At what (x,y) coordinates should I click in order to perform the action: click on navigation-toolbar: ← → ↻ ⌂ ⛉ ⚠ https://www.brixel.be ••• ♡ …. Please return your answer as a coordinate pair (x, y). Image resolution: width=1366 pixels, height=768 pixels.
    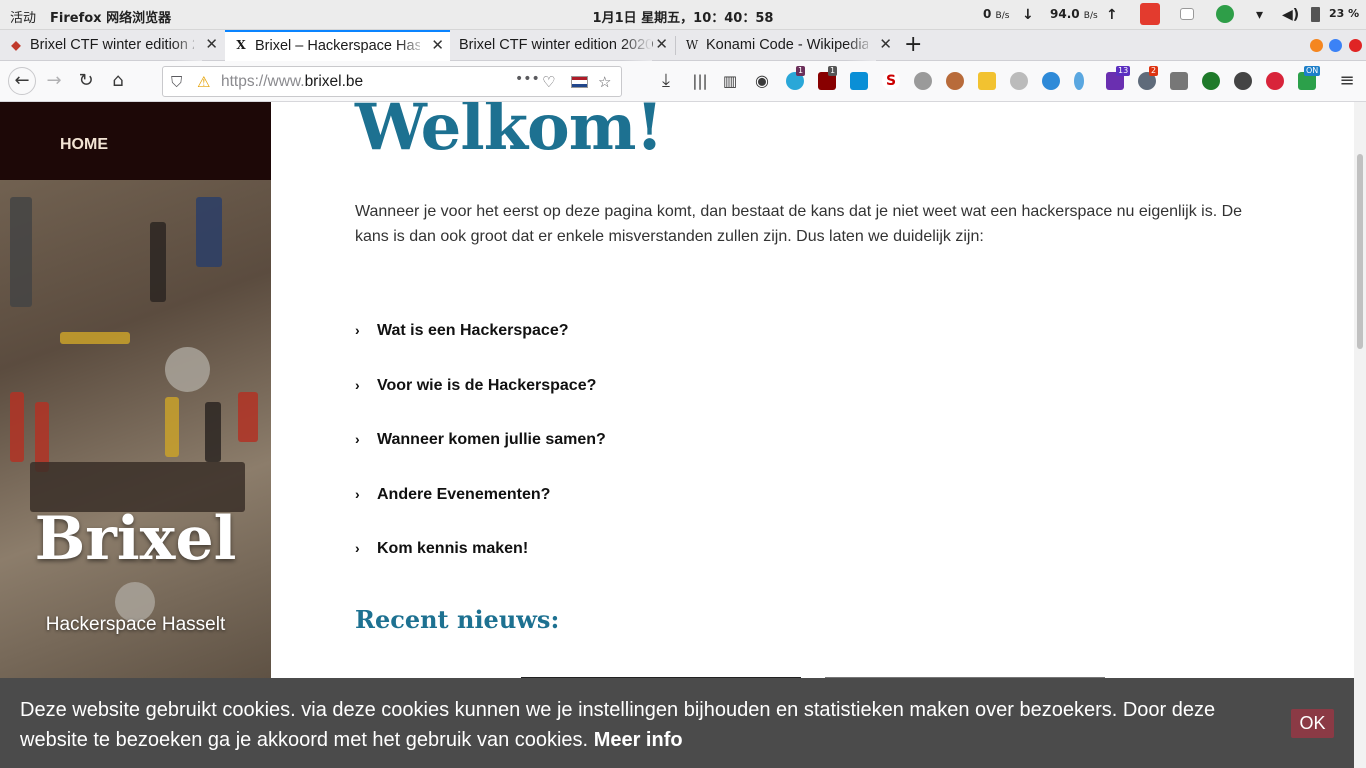
    Looking at the image, I should click on (683, 81).